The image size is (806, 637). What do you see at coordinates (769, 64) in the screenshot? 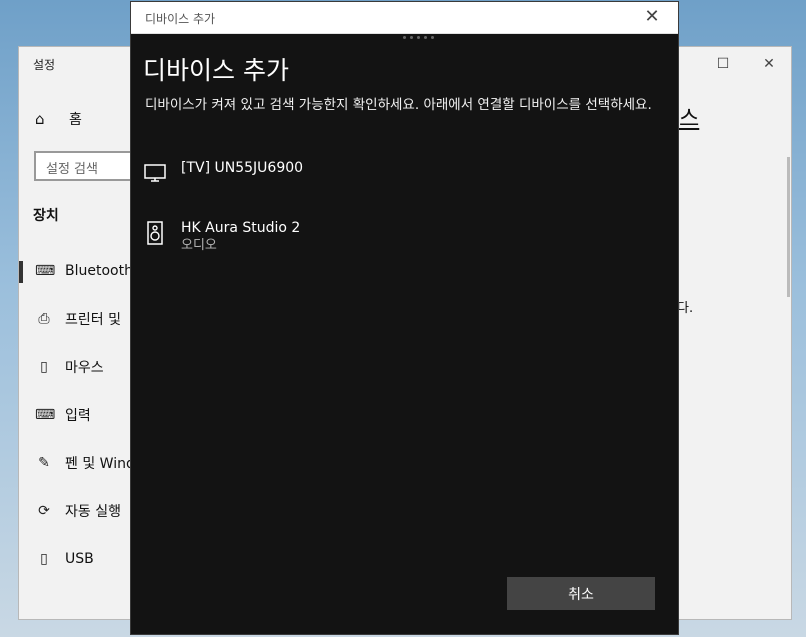
I see `close-settings-button: ✕` at bounding box center [769, 64].